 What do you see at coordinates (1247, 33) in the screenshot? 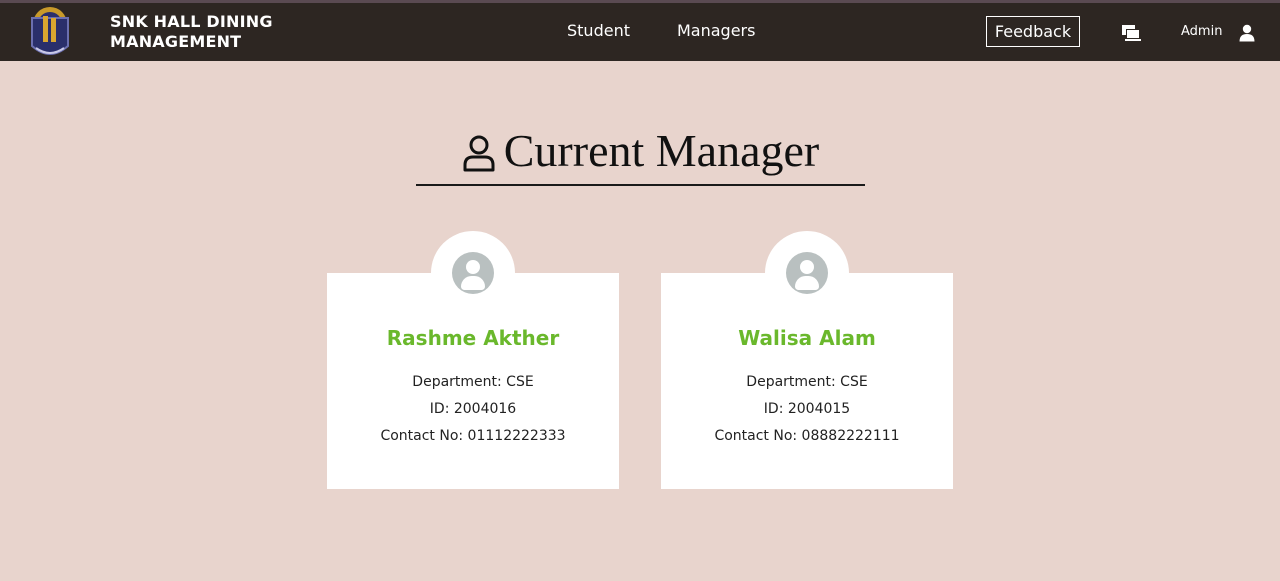
I see `user-icon` at bounding box center [1247, 33].